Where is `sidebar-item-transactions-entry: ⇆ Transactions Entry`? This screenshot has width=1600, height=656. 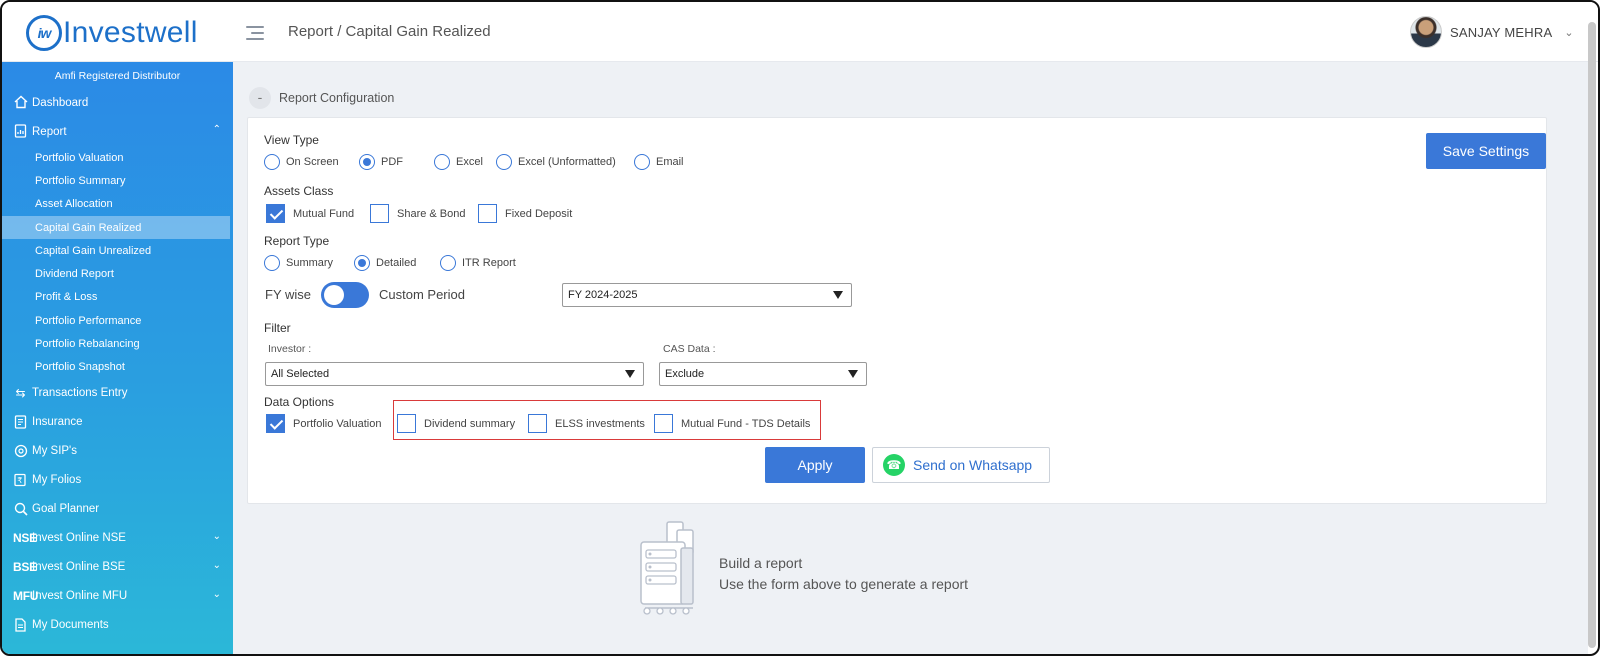
sidebar-item-transactions-entry: ⇆ Transactions Entry is located at coordinates (117, 393).